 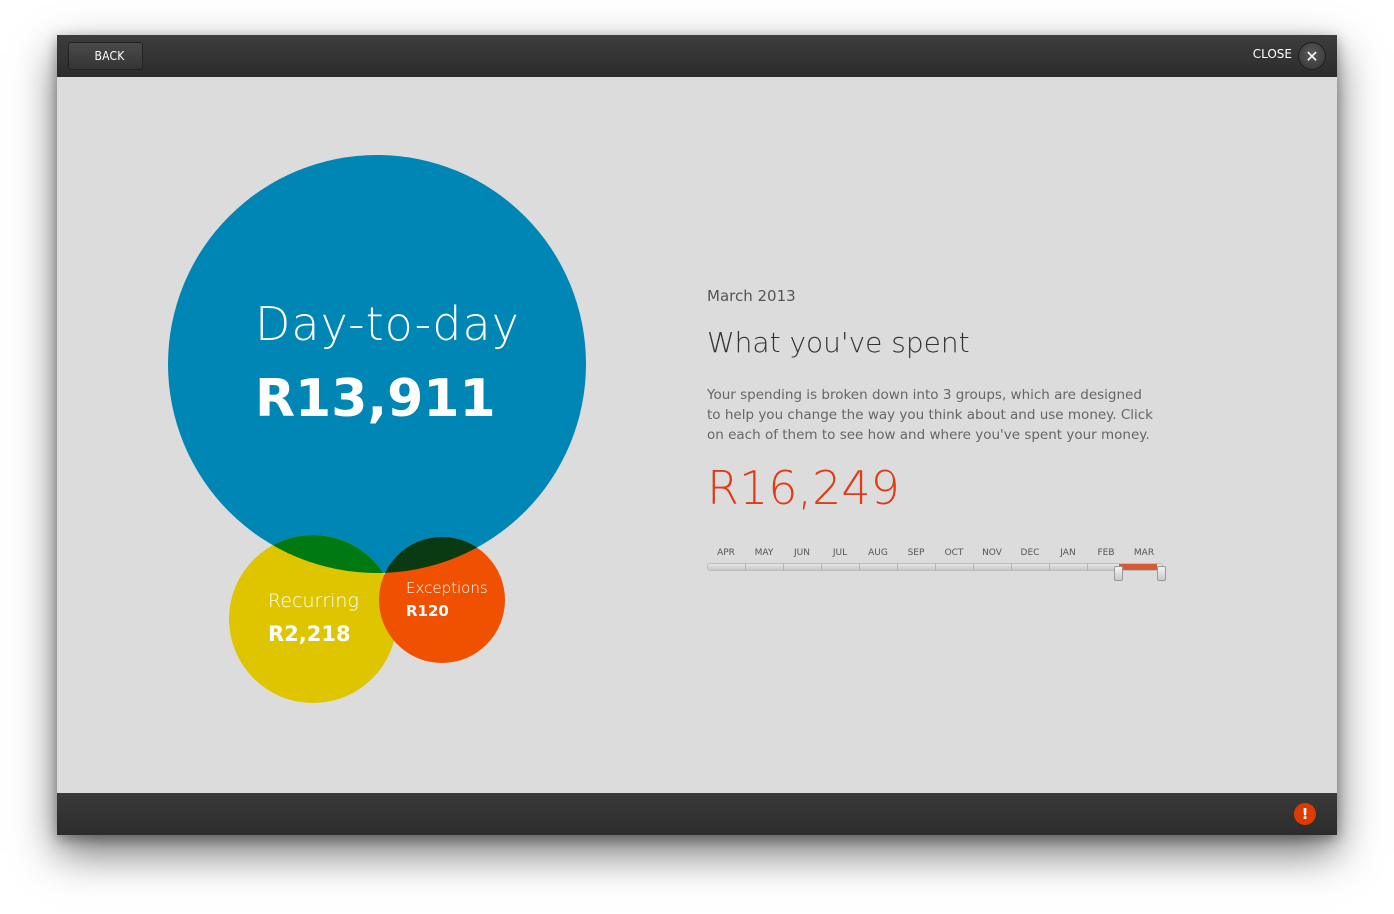 I want to click on month-timeline: APR MAY JUN JUL AUG SEP OCT NOV DEC JAN FEB MAR, so click(x=937, y=568).